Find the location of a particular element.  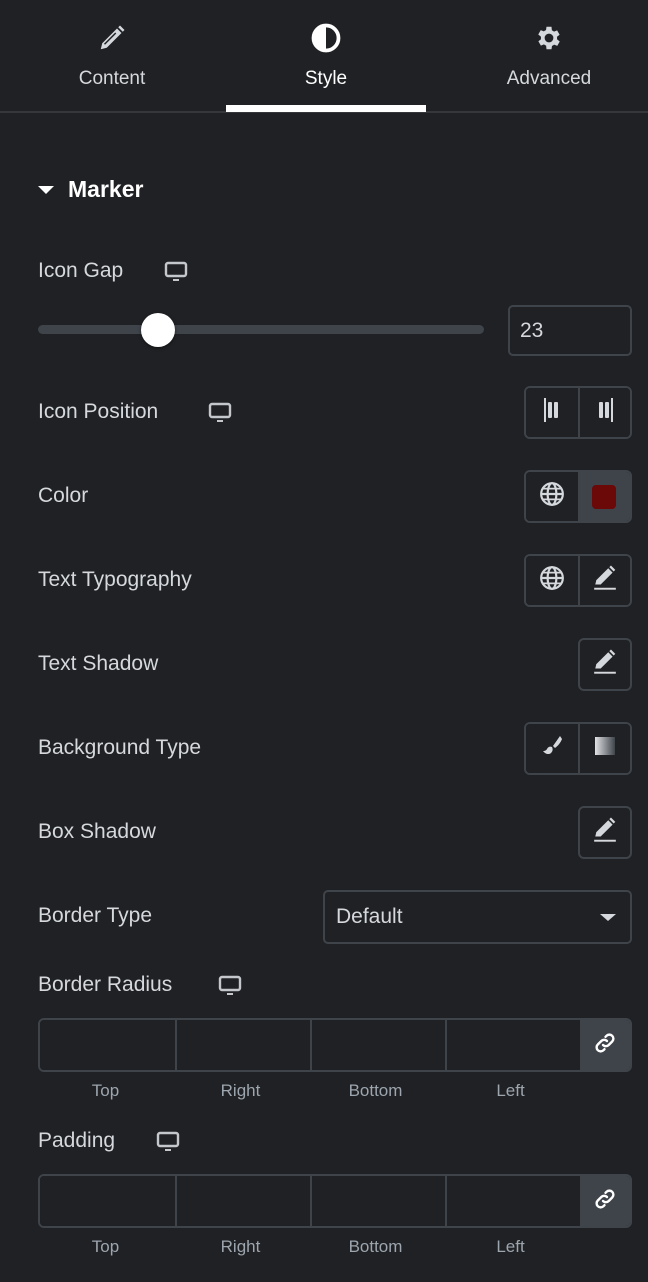

icon-position-left-button is located at coordinates (552, 412).